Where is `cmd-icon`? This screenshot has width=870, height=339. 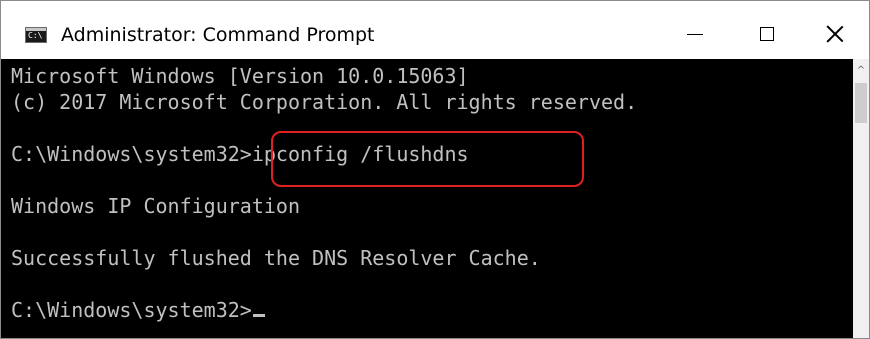 cmd-icon is located at coordinates (36, 35).